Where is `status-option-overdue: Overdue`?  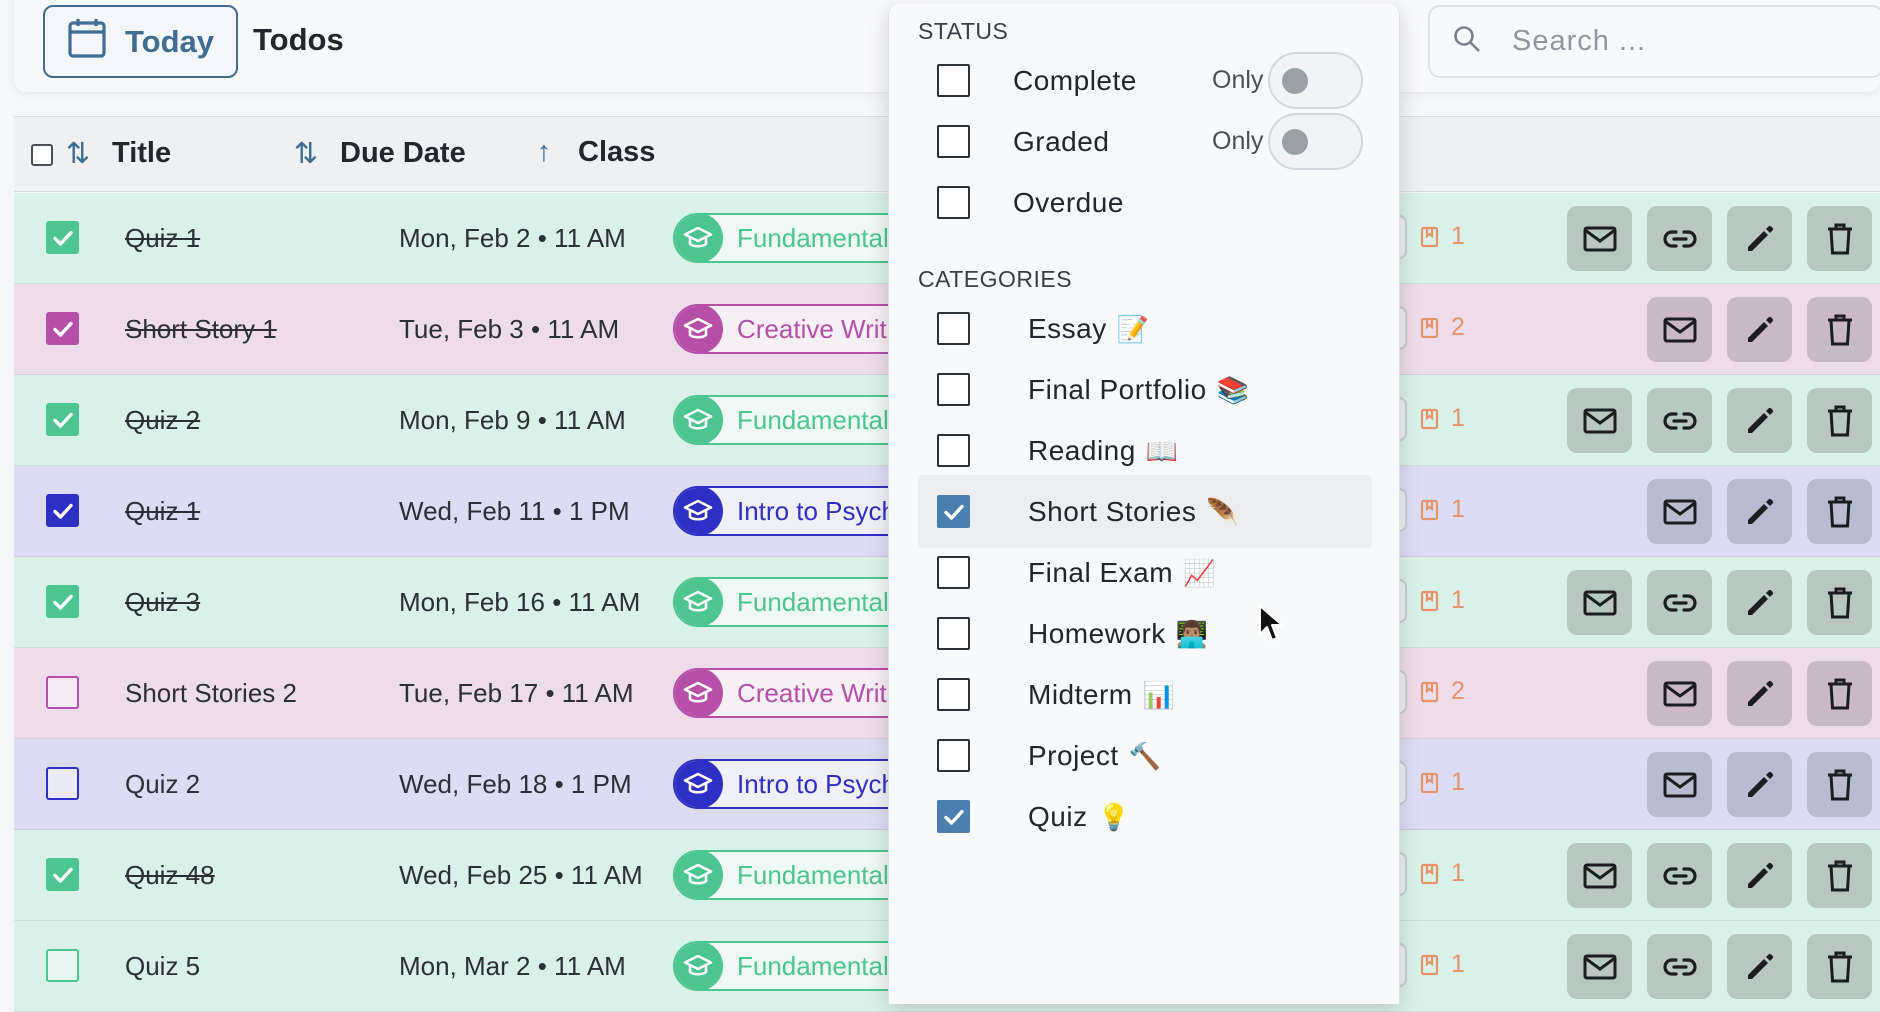 status-option-overdue: Overdue is located at coordinates (1145, 202).